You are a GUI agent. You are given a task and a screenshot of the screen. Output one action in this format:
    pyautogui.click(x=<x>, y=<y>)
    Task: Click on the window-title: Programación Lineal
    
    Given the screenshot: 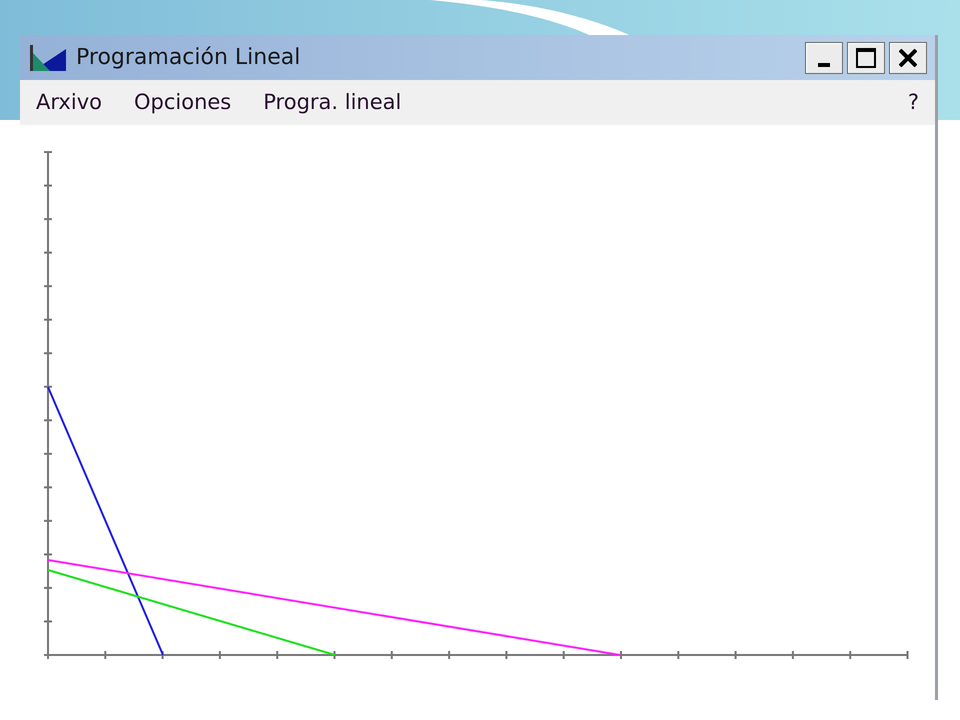 What is the action you would take?
    pyautogui.click(x=189, y=58)
    